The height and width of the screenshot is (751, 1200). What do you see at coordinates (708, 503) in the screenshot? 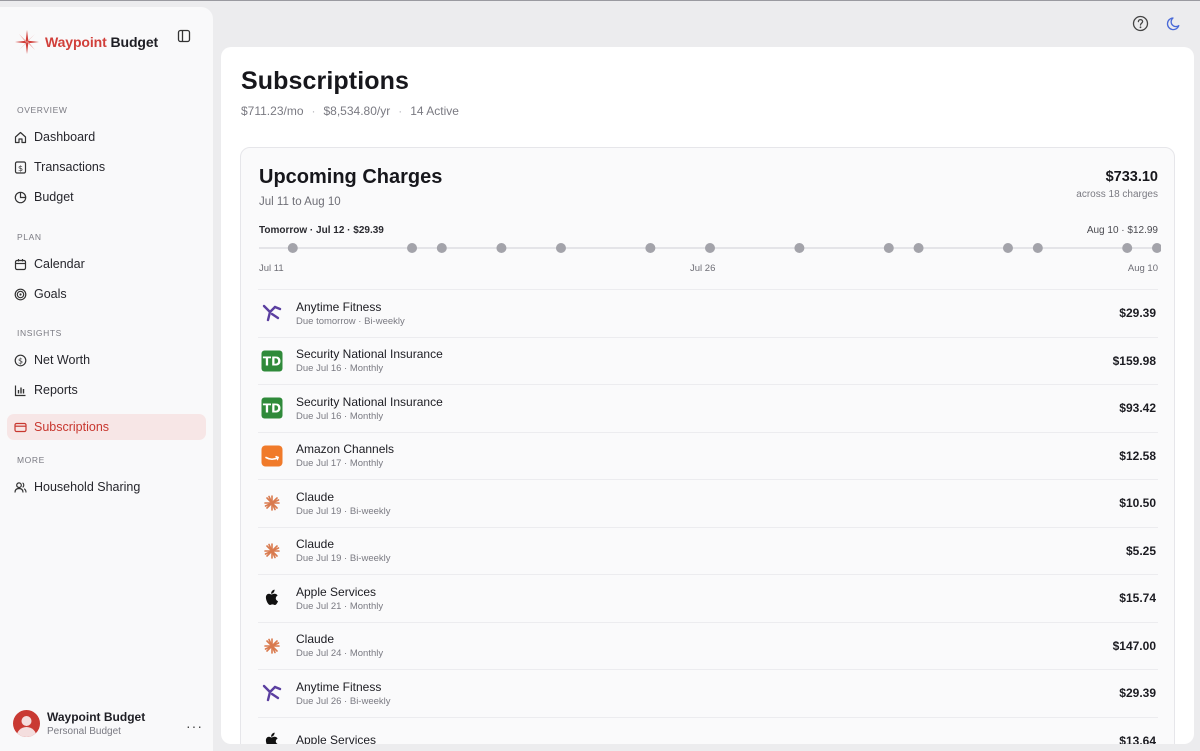
I see `charge-row: Claude Due Jul 19 · Bi-weekly $10.50` at bounding box center [708, 503].